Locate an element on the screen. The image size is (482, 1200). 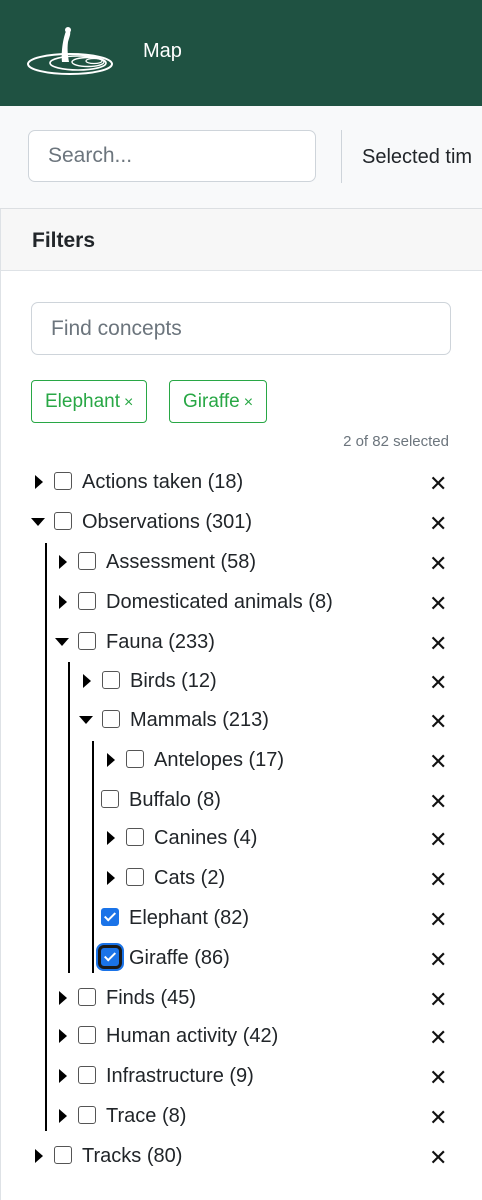
tree-row: Mammals (213) ✕ is located at coordinates (241, 720).